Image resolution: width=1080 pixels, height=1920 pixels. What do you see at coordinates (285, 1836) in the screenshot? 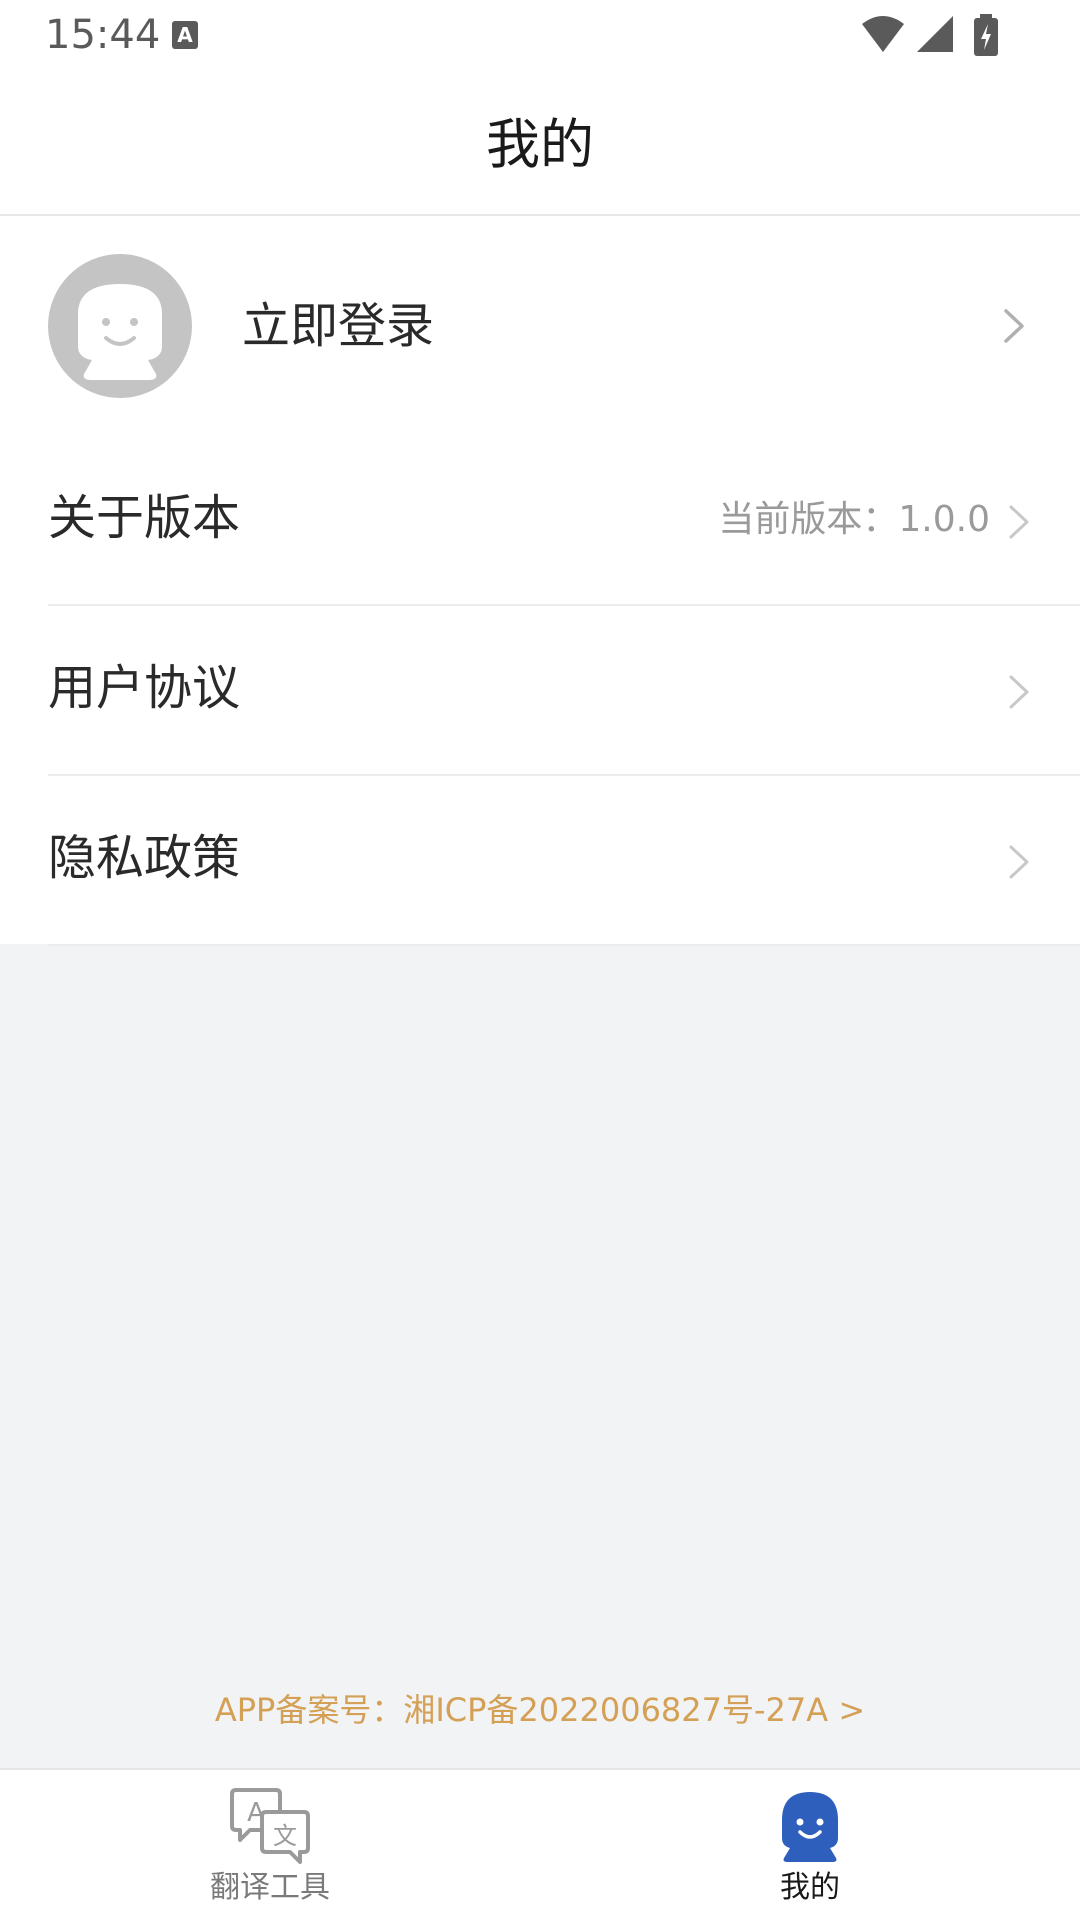
I see `svg-text: 文` at bounding box center [285, 1836].